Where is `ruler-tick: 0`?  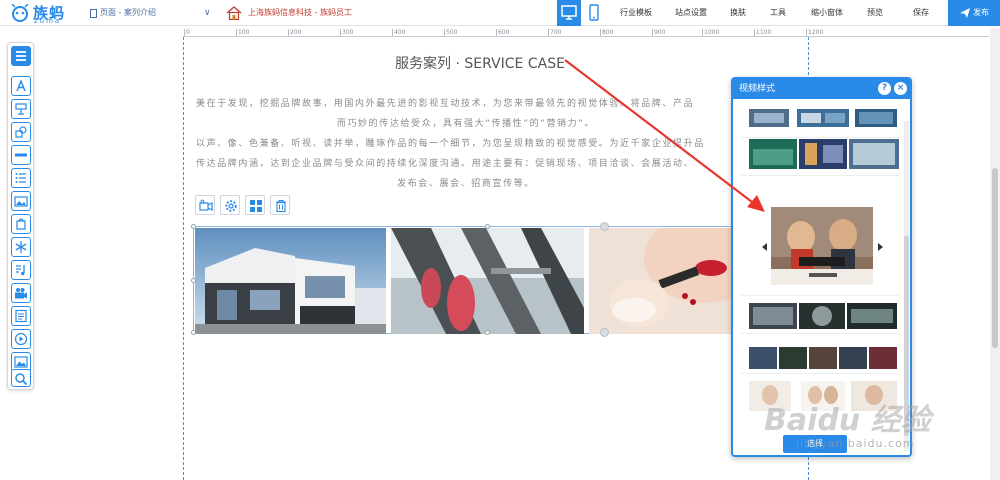
ruler-tick: 0 is located at coordinates (187, 32).